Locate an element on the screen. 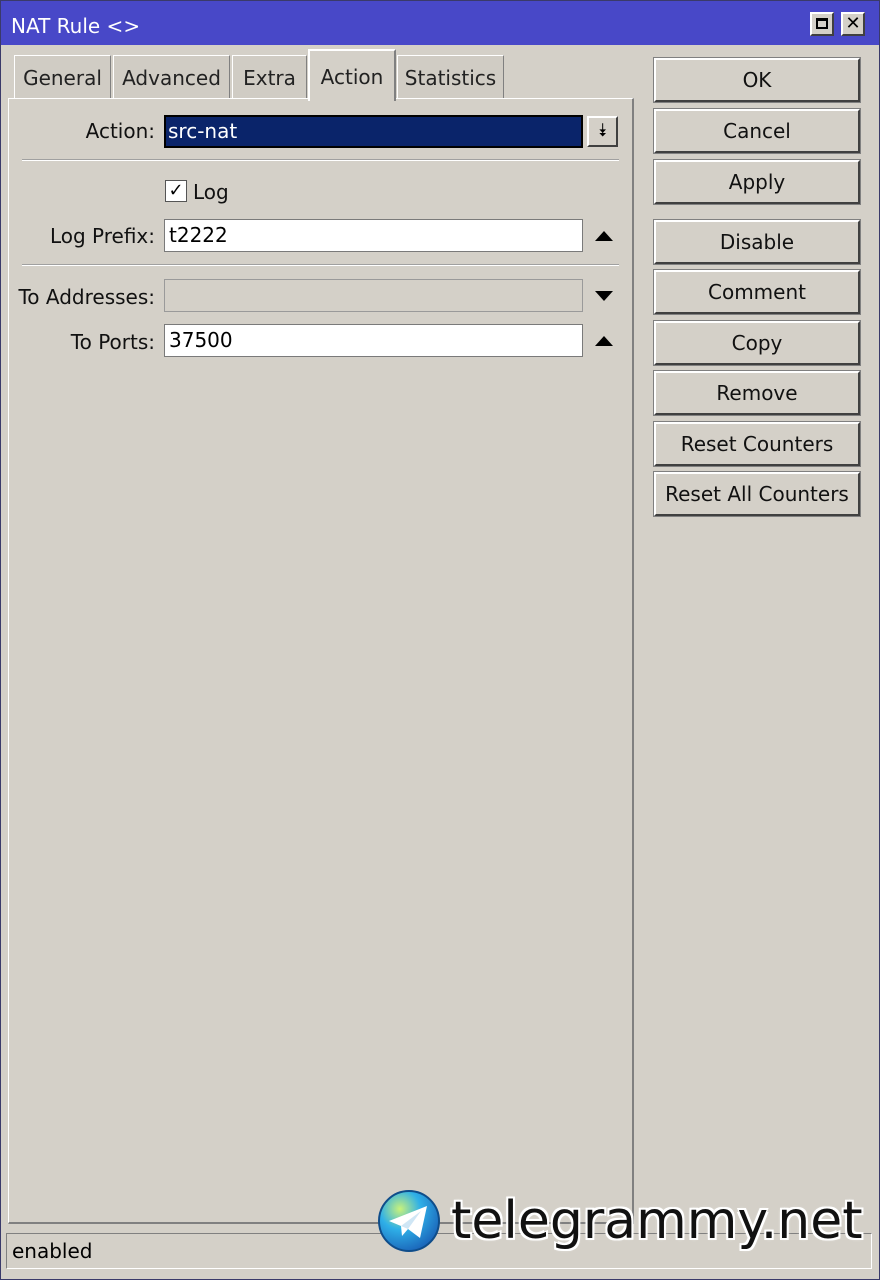  copy-button: Copy is located at coordinates (757, 343).